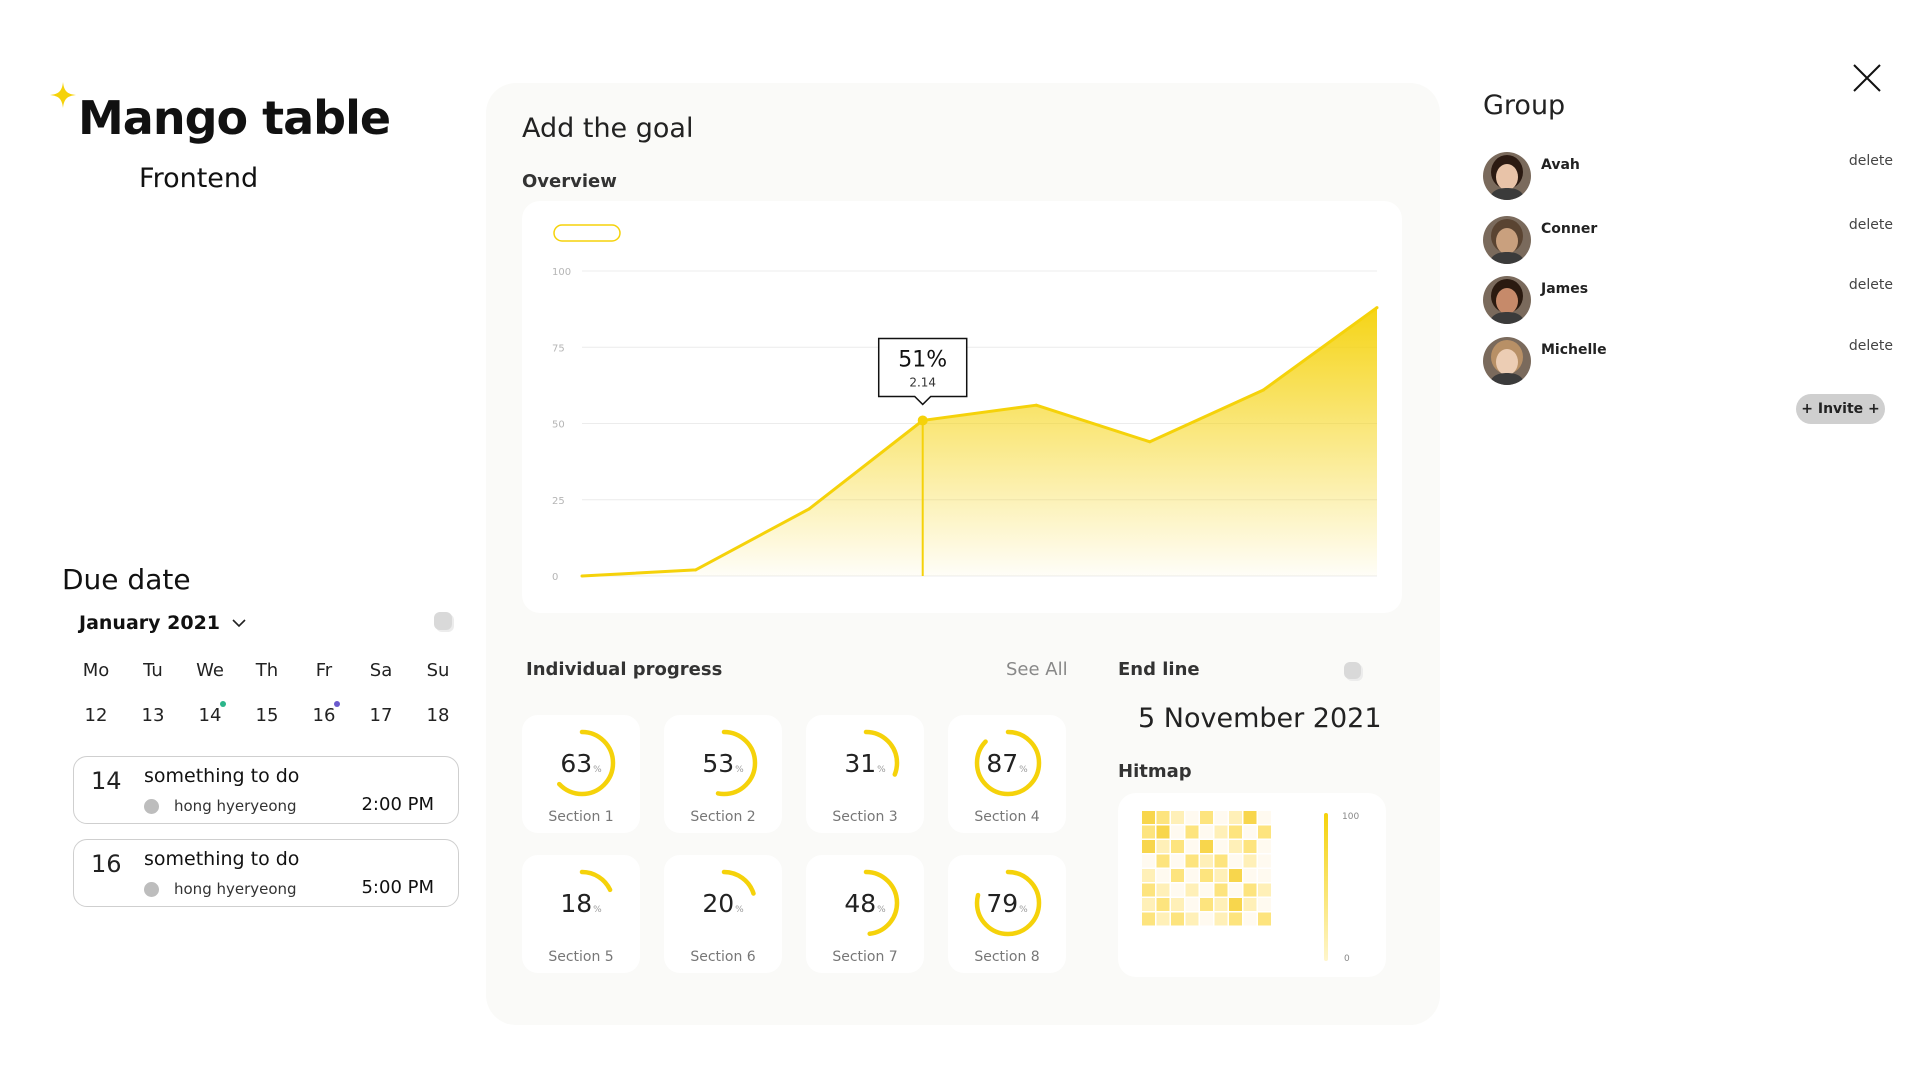  I want to click on calendar-date: 13, so click(153, 715).